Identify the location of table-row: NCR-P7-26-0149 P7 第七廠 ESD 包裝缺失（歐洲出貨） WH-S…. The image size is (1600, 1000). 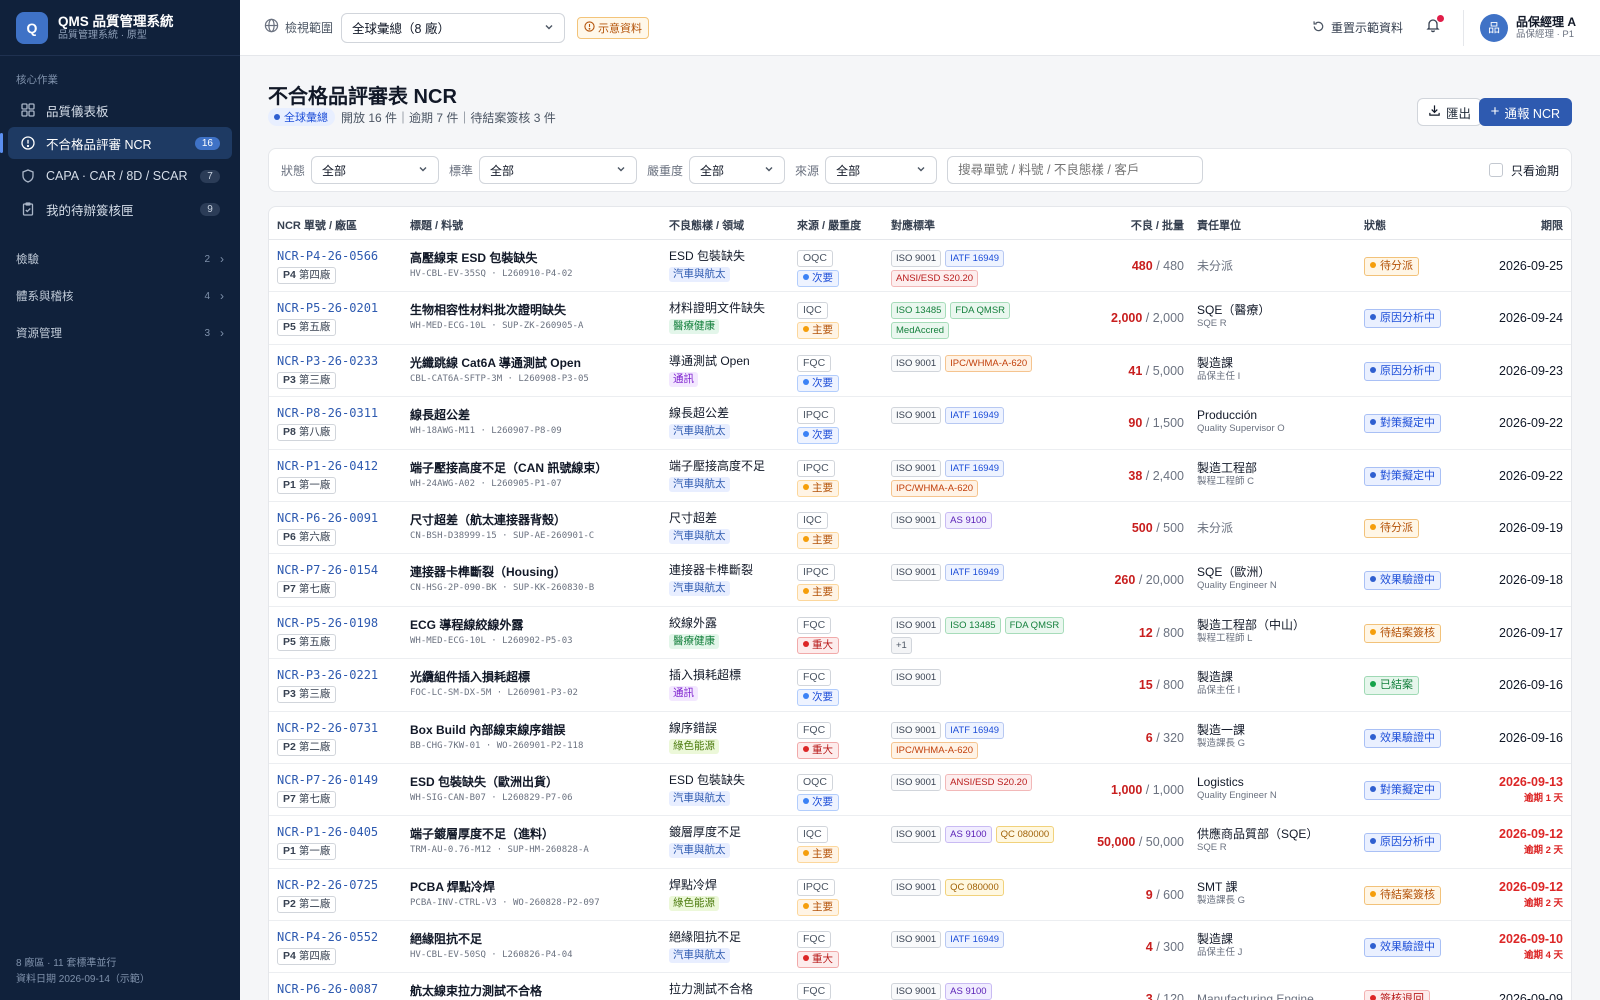
(920, 790).